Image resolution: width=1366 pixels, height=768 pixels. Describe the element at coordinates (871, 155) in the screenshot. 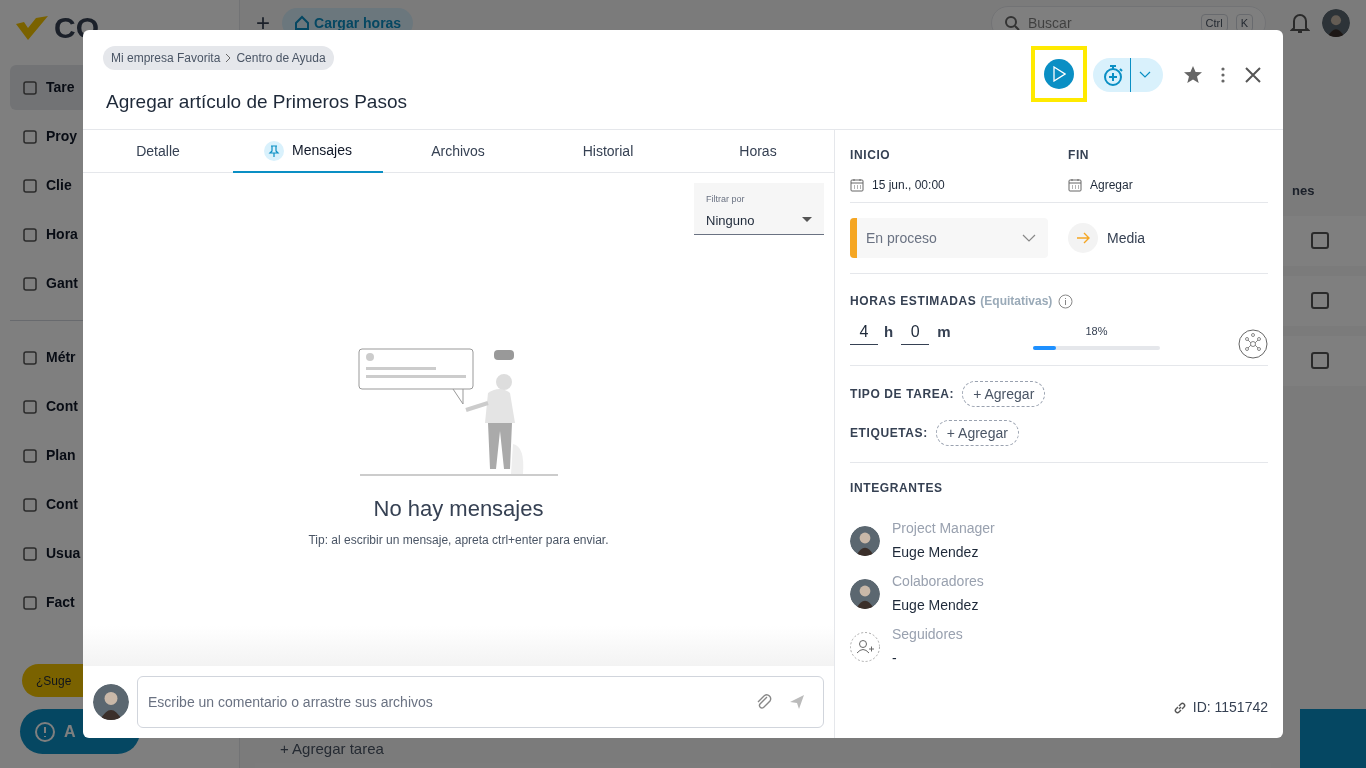

I see `start-label: INICIO` at that location.